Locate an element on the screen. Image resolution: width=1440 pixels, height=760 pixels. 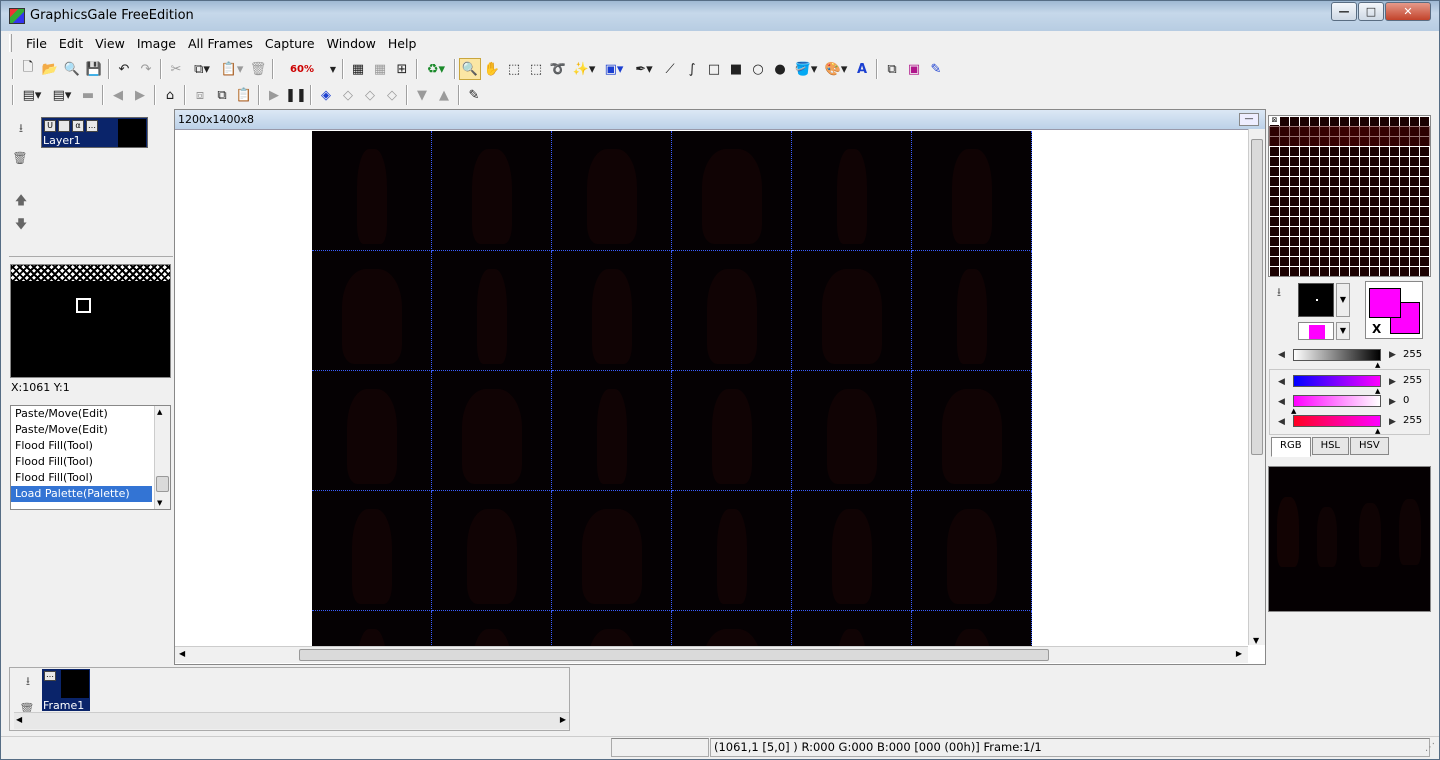
frame-scroll-left-icon: ◀ is located at coordinates (19, 719).